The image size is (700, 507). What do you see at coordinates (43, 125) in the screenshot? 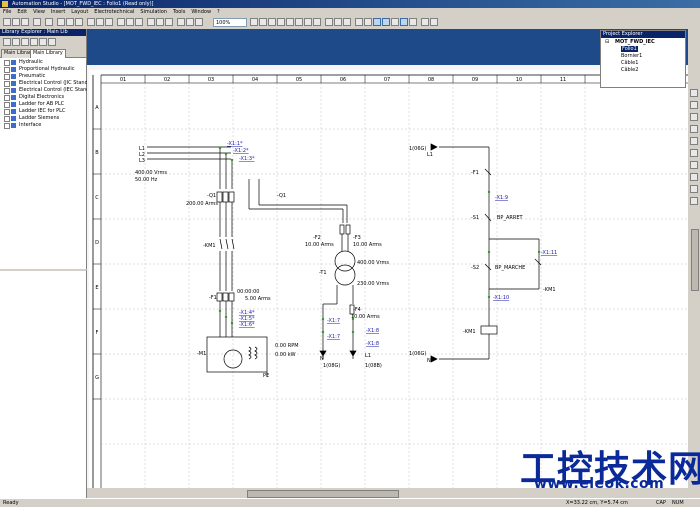
I see `library-item: Interface` at bounding box center [43, 125].